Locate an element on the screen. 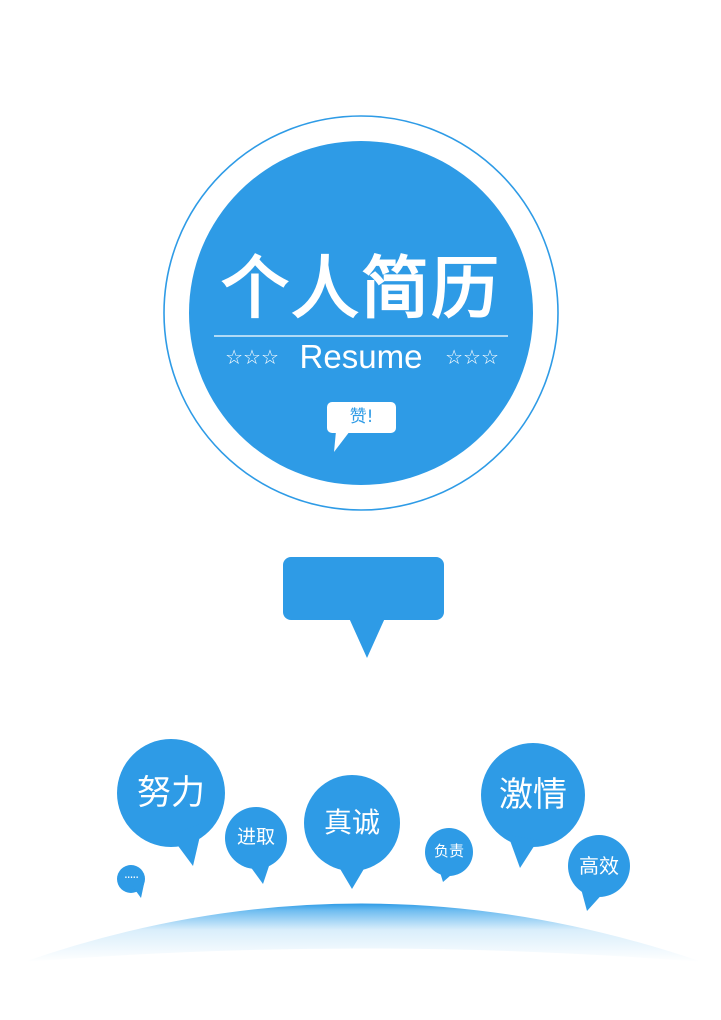 This screenshot has height=1020, width=721. page-title: 个人简历 is located at coordinates (360, 289).